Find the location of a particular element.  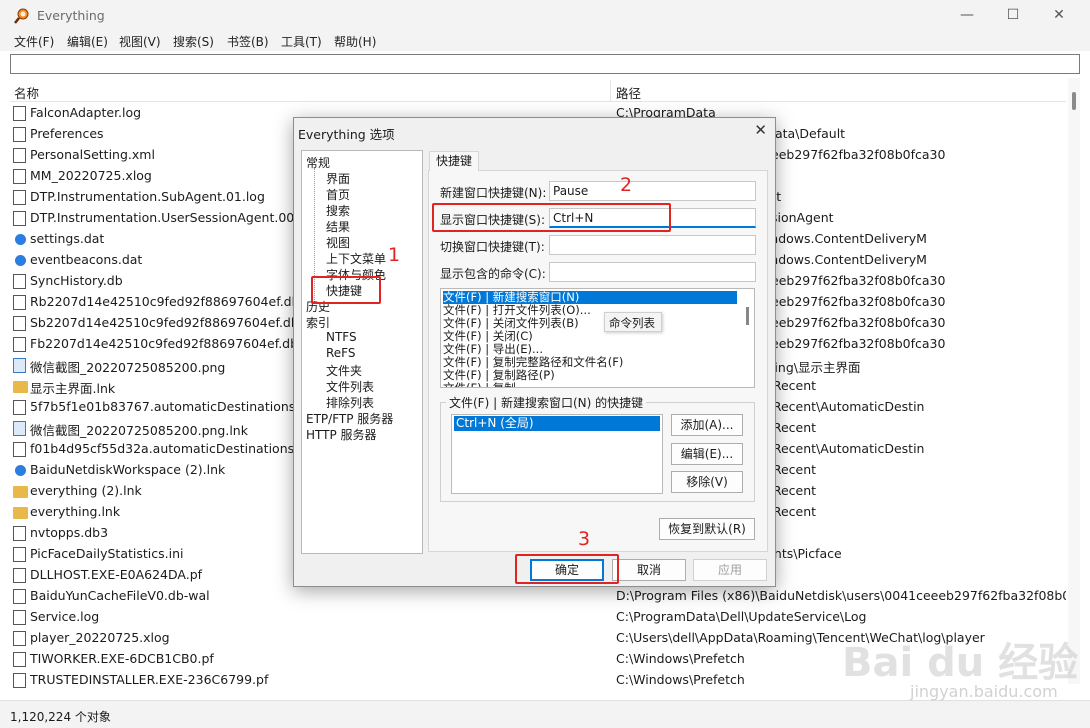

window-title: Everything is located at coordinates (71, 15).